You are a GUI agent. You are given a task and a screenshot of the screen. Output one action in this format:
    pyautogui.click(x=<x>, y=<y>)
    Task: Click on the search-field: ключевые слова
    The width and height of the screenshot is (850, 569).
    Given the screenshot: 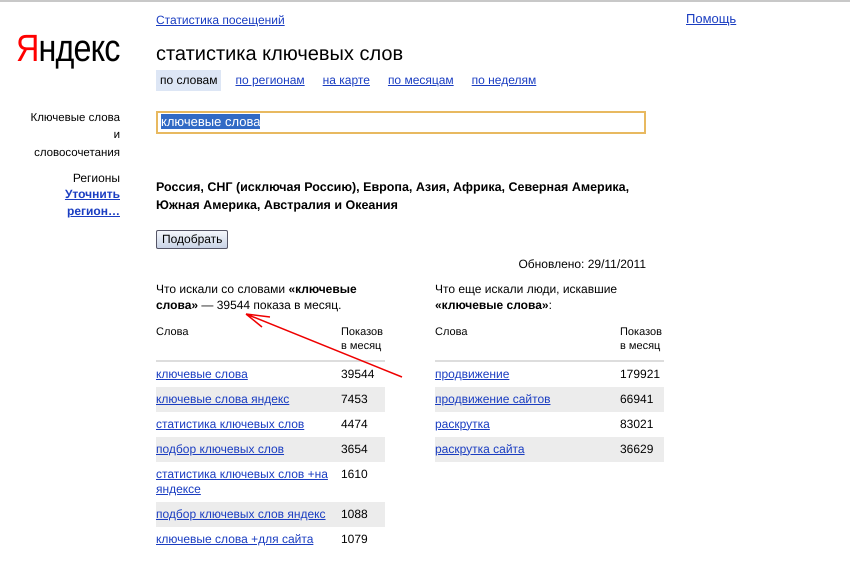 What is the action you would take?
    pyautogui.click(x=401, y=122)
    